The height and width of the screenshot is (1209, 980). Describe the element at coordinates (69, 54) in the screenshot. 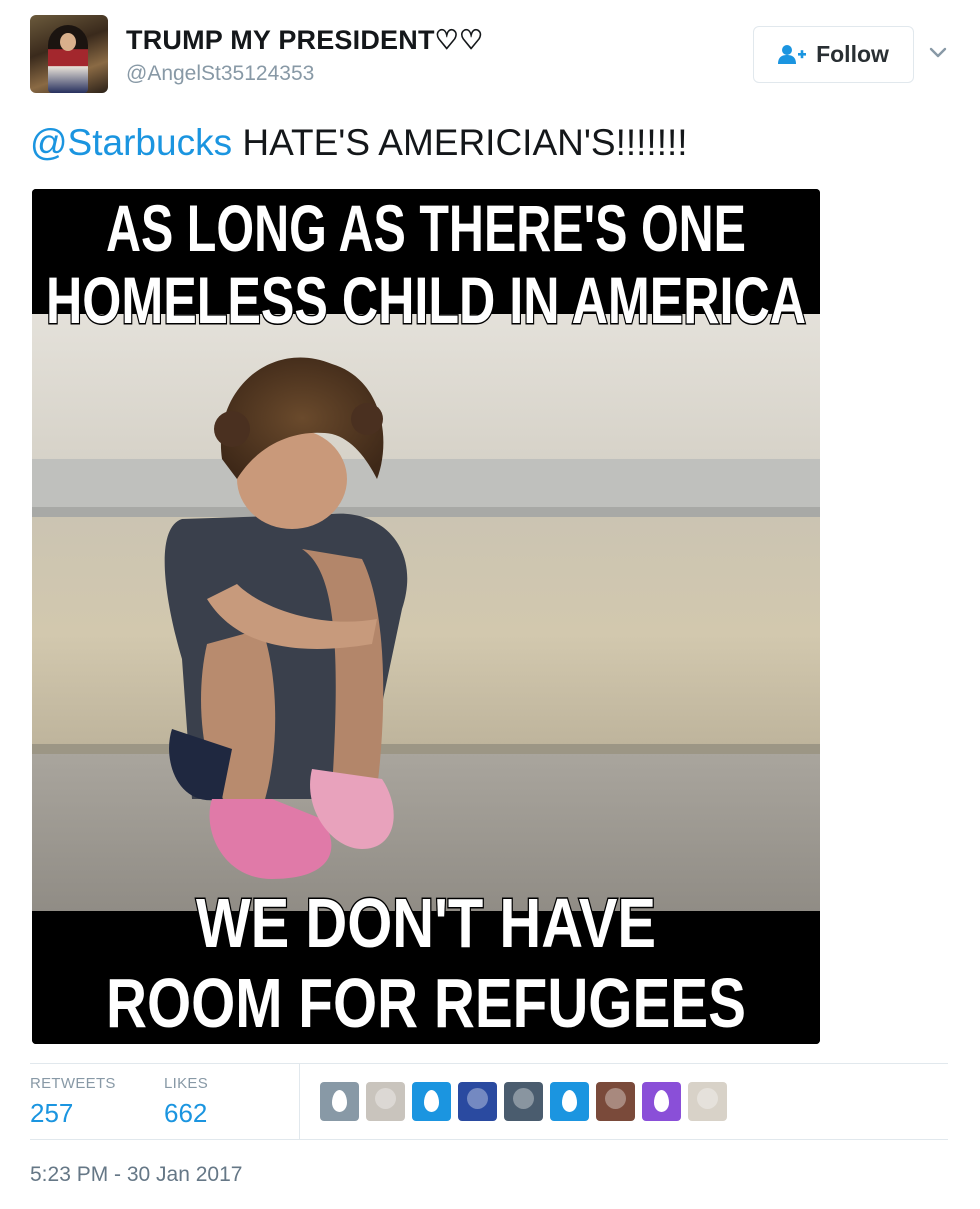

I see `author-avatar` at that location.